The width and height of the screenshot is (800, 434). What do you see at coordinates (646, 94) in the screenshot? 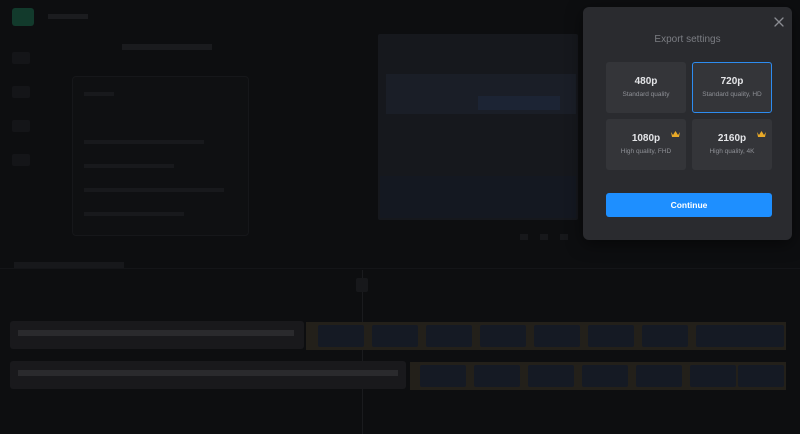
I see `option-description: Standard quality` at bounding box center [646, 94].